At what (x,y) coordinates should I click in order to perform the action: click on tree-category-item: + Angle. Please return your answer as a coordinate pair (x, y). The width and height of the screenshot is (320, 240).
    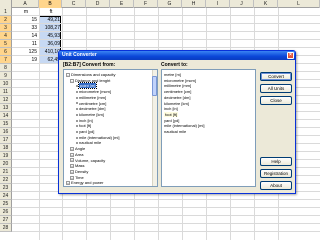
    Looking at the image, I should click on (77, 148).